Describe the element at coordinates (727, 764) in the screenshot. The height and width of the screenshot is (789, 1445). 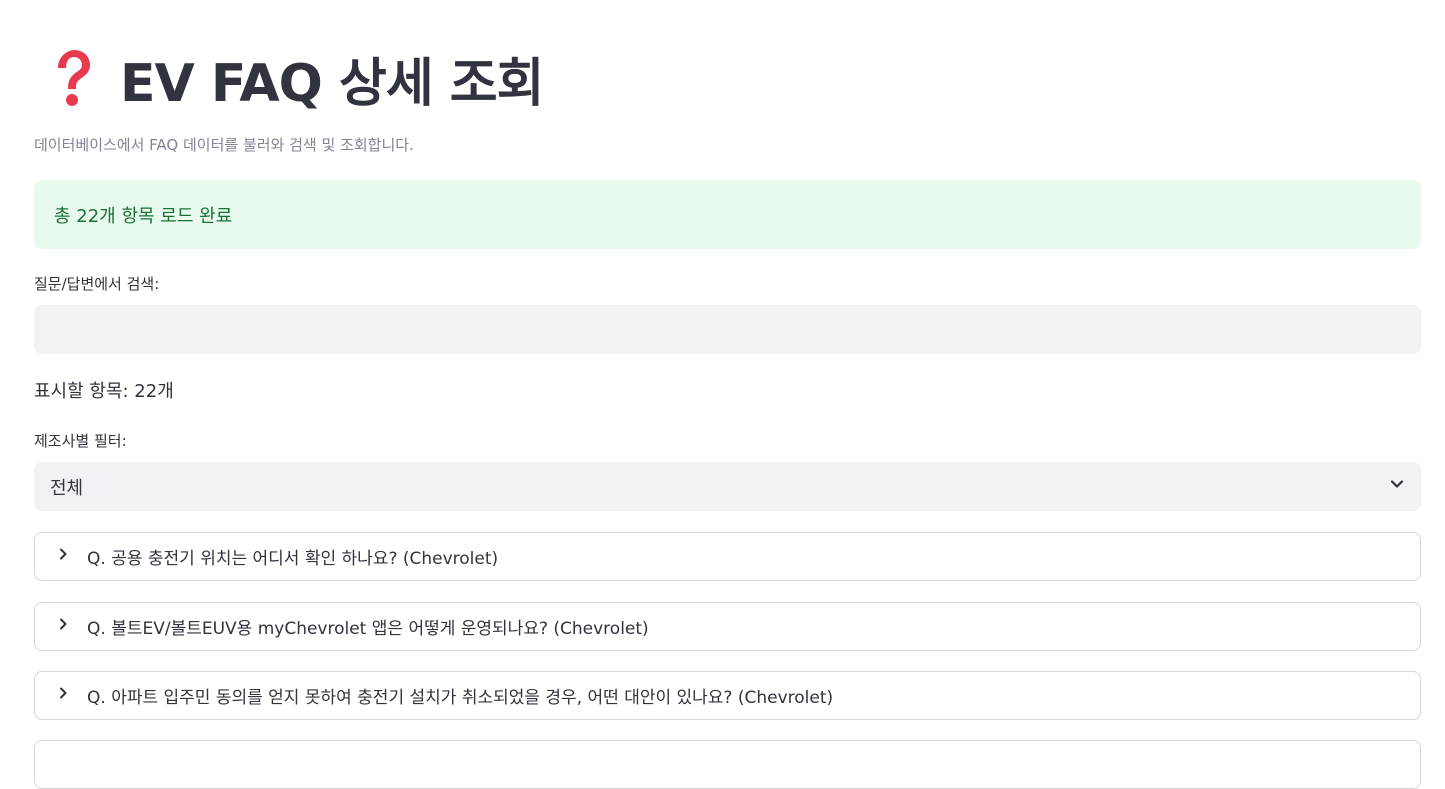
I see `faq-expander` at that location.